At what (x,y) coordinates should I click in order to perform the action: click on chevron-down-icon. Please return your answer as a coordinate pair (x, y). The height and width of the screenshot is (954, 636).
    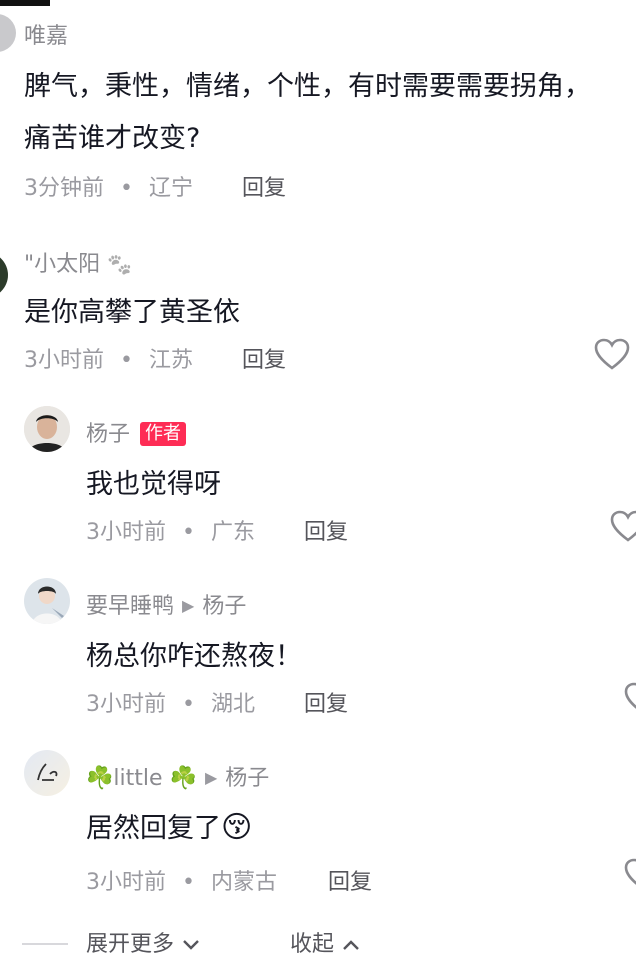
    Looking at the image, I should click on (191, 945).